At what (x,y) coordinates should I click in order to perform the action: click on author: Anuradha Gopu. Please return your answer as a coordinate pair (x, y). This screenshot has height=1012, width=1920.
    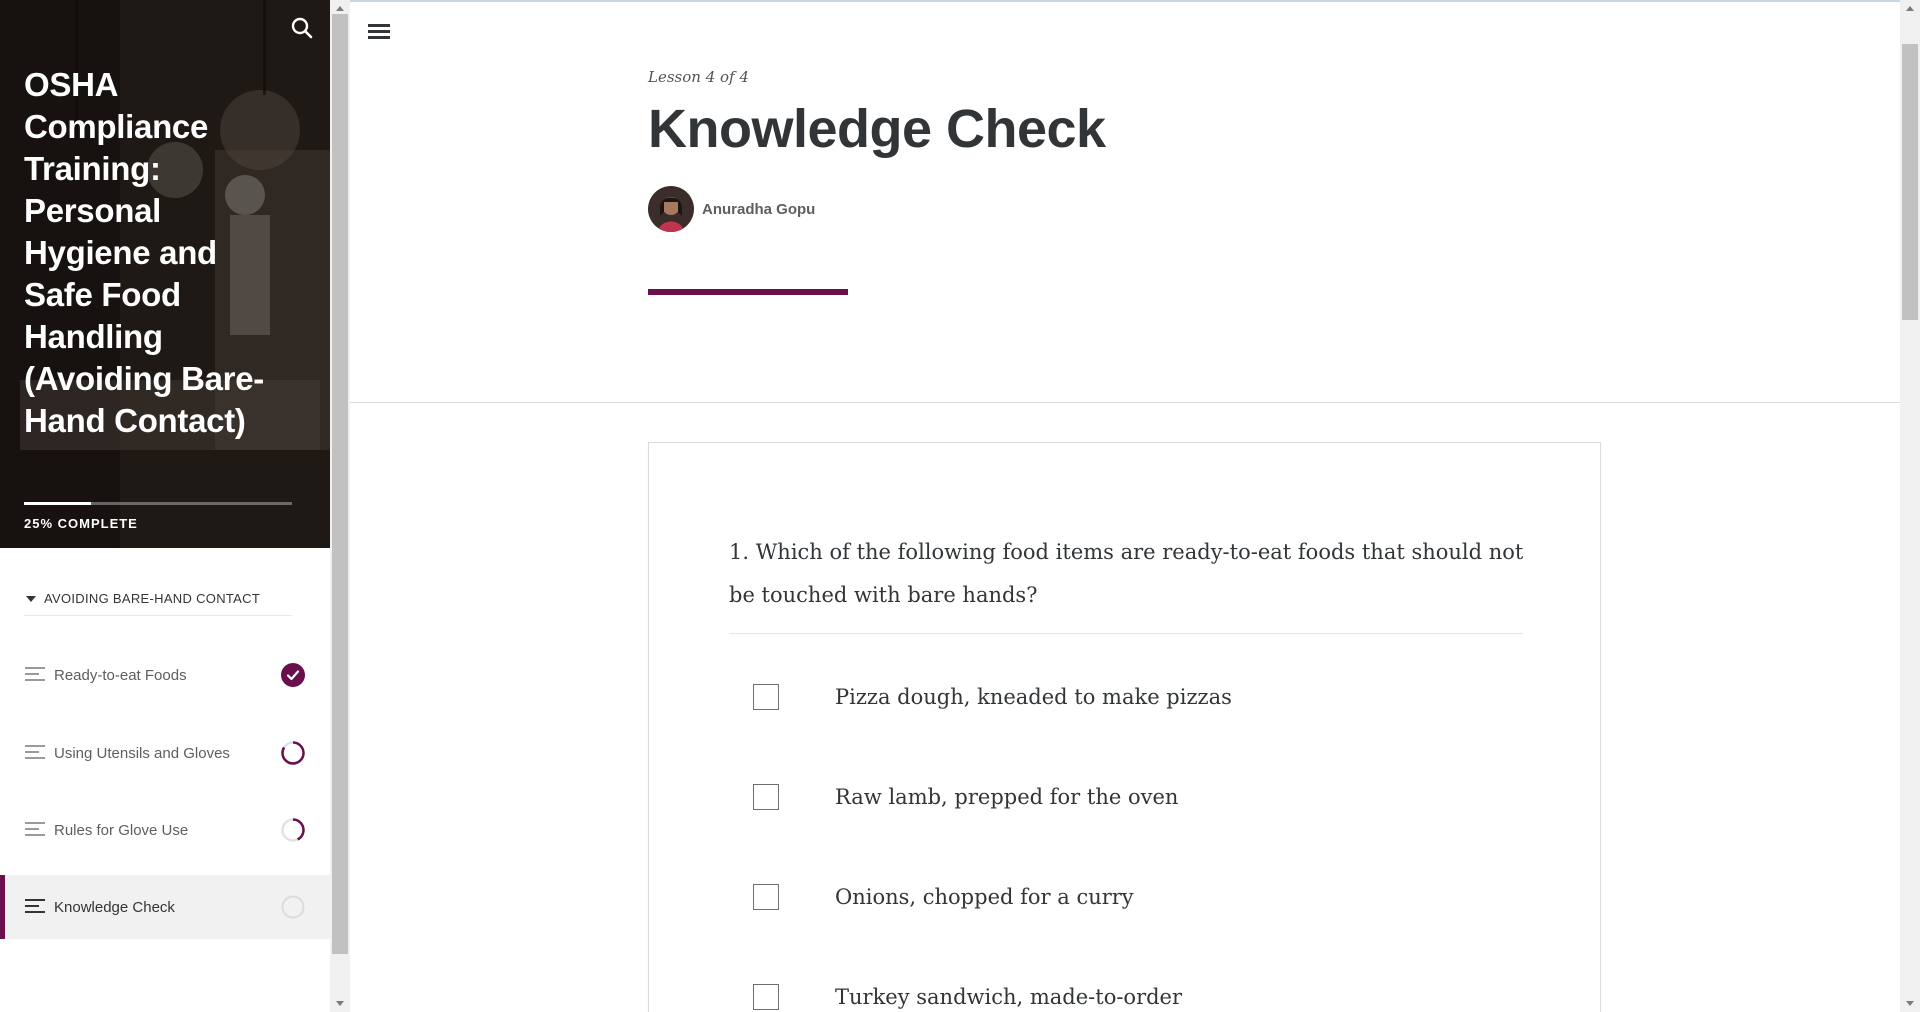
    Looking at the image, I should click on (731, 209).